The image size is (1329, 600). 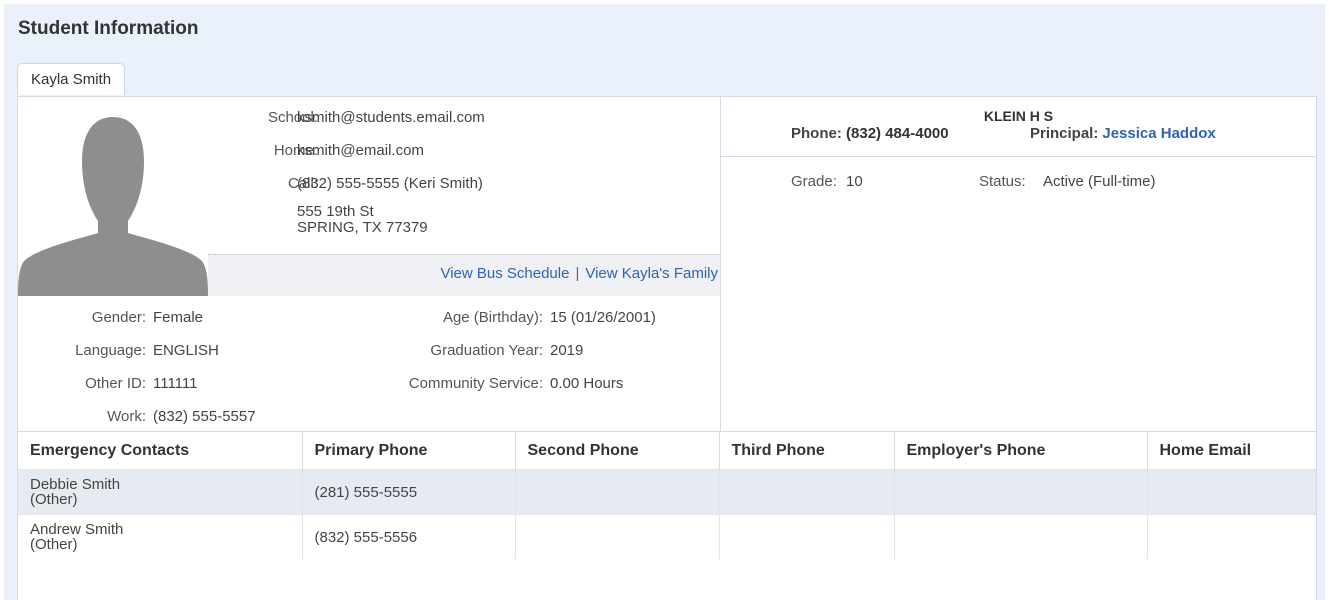 What do you see at coordinates (1099, 181) in the screenshot?
I see `status-value: Active (Full-time)` at bounding box center [1099, 181].